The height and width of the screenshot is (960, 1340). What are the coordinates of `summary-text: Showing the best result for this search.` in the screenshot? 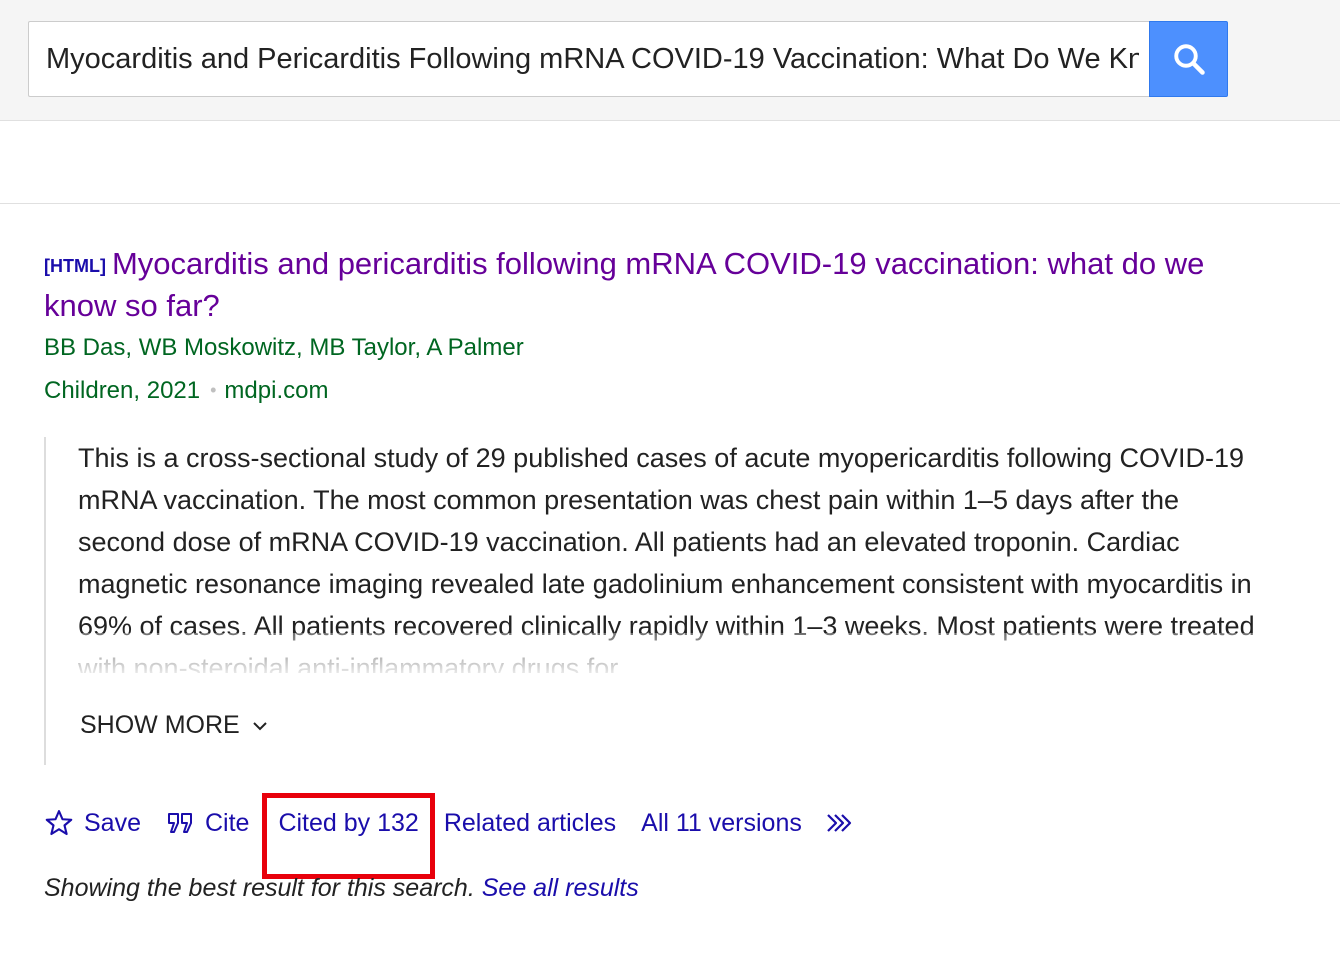 It's located at (259, 888).